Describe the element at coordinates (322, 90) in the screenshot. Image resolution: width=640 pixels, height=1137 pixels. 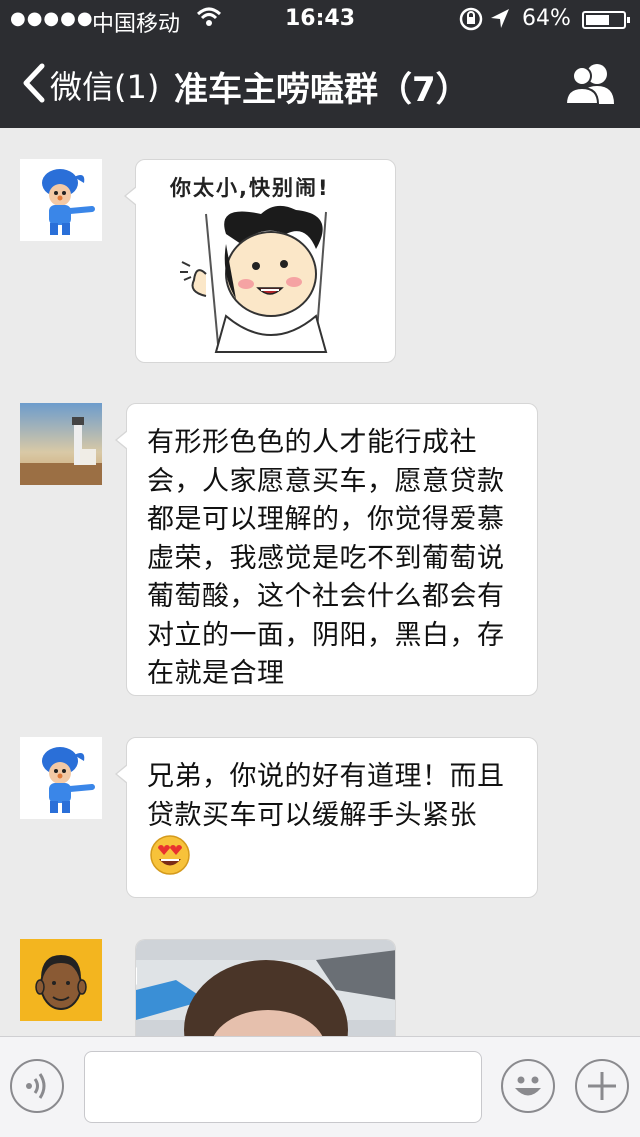
I see `chat-title: 准车主唠嗑群（7）` at that location.